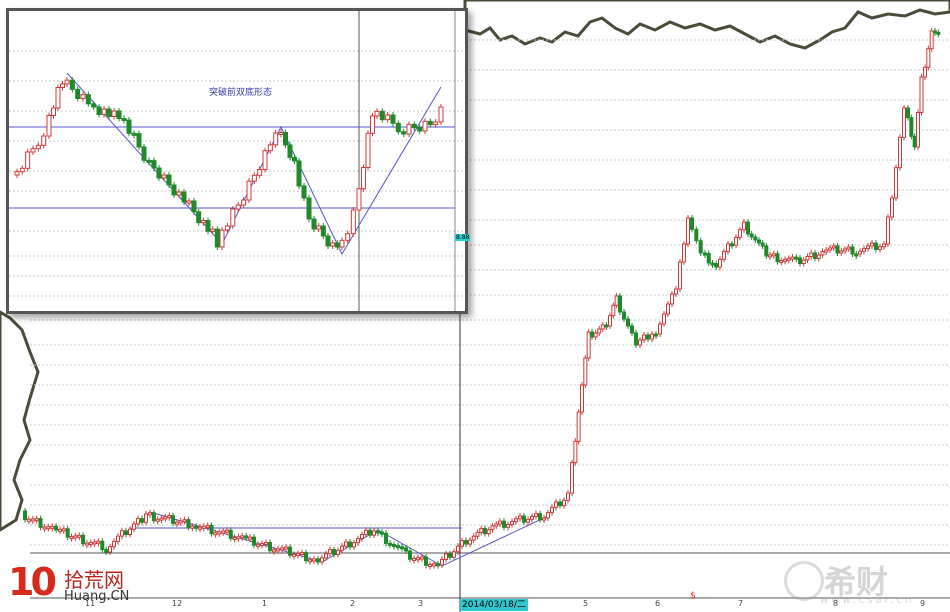  What do you see at coordinates (865, 582) in the screenshot?
I see `watermark: 希财 www.csai.cn` at bounding box center [865, 582].